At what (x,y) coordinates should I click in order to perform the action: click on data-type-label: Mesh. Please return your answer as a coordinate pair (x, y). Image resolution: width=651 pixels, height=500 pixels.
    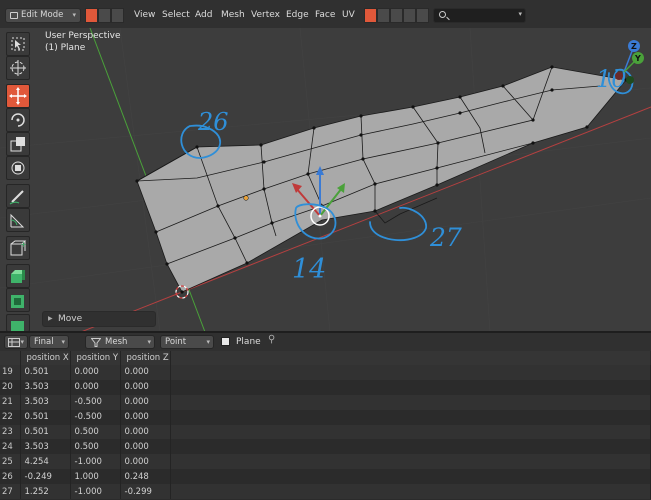
    Looking at the image, I should click on (116, 342).